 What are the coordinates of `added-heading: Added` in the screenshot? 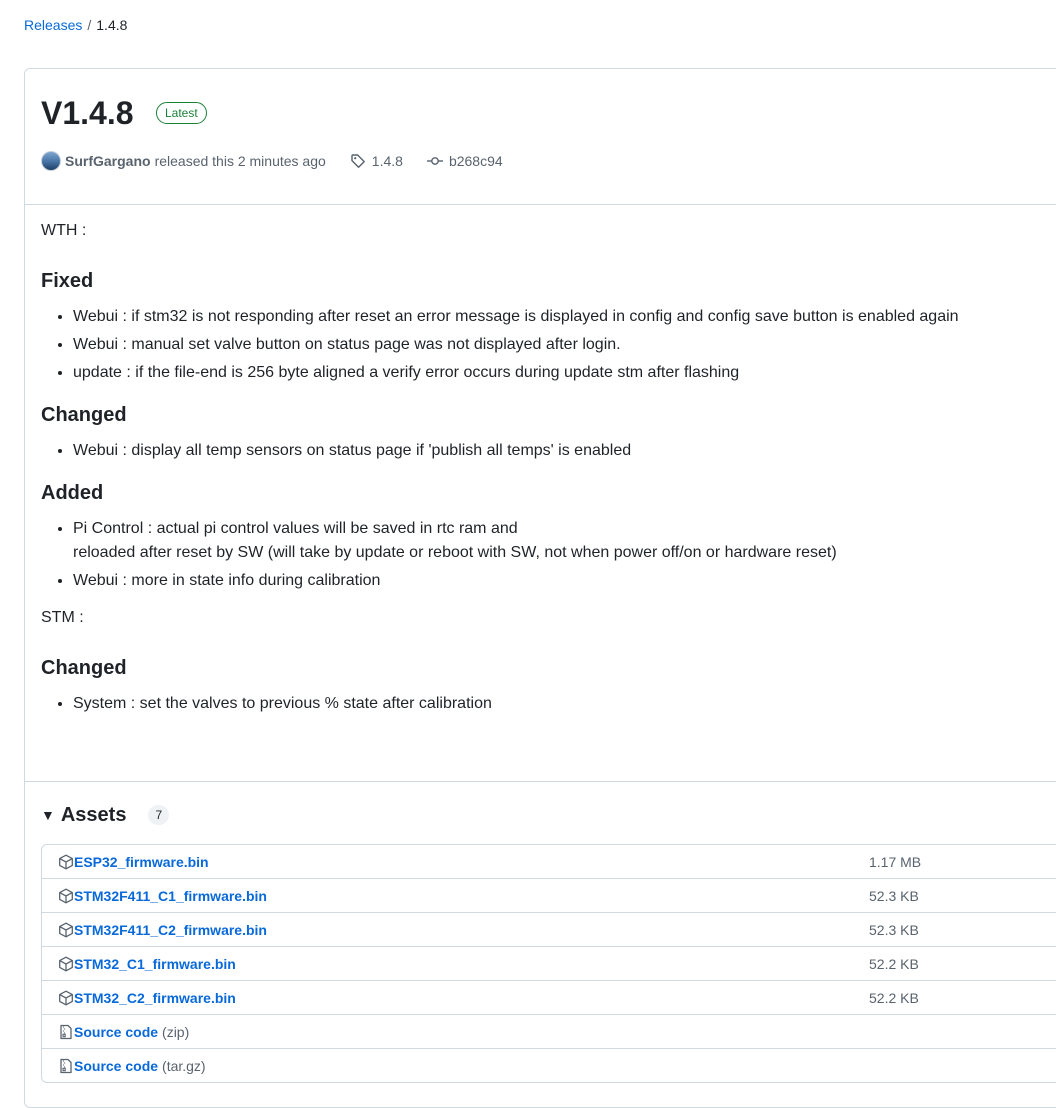 It's located at (72, 493).